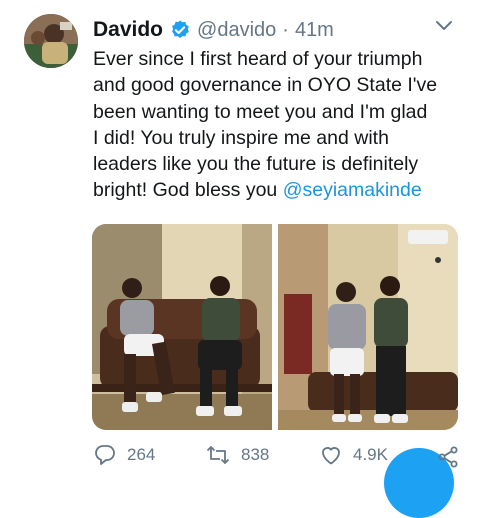 This screenshot has height=518, width=480. I want to click on like-icon, so click(331, 456).